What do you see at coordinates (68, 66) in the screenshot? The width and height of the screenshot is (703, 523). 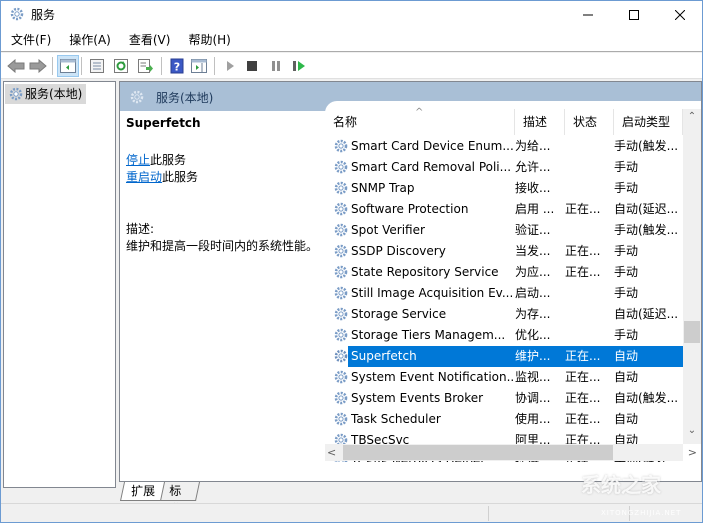 I see `show-hide-console-tree-button` at bounding box center [68, 66].